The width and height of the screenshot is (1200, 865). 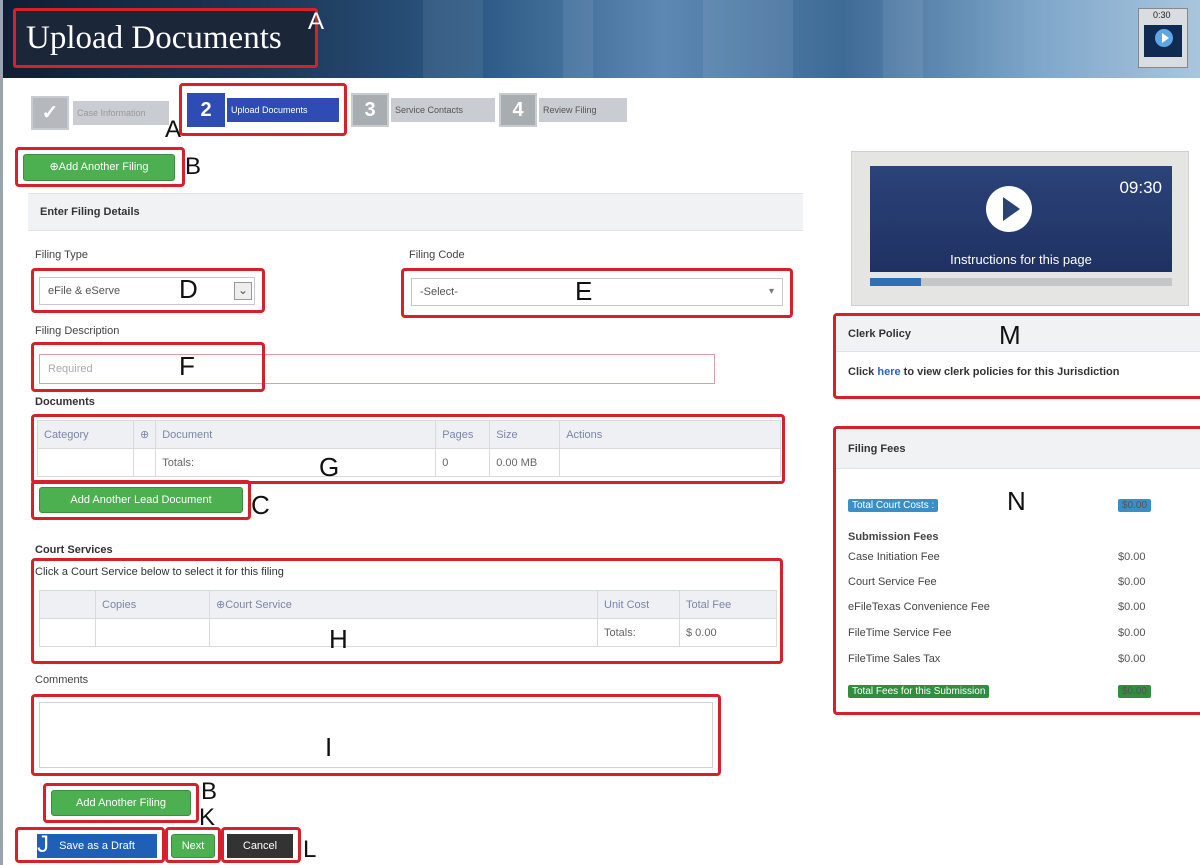 What do you see at coordinates (997, 557) in the screenshot?
I see `list-item: Case Initiation Fee $0.00` at bounding box center [997, 557].